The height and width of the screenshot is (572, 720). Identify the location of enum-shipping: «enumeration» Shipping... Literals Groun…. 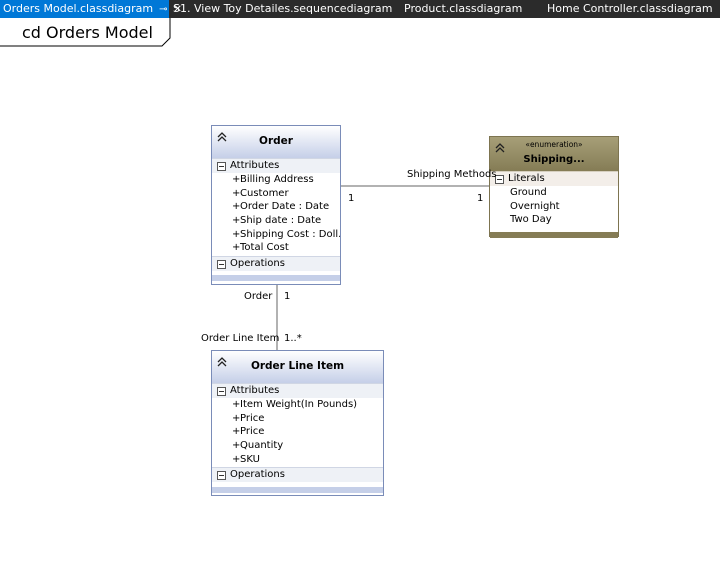
(554, 187).